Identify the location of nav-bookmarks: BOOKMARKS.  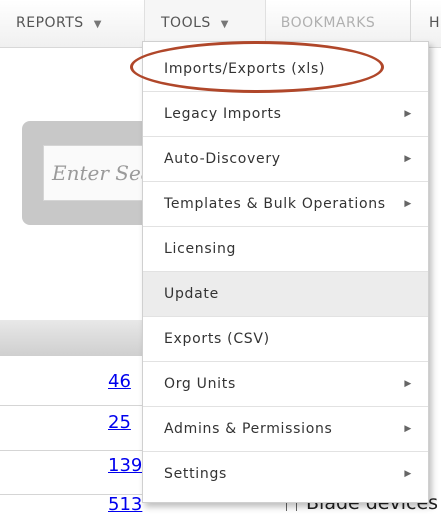
(328, 23).